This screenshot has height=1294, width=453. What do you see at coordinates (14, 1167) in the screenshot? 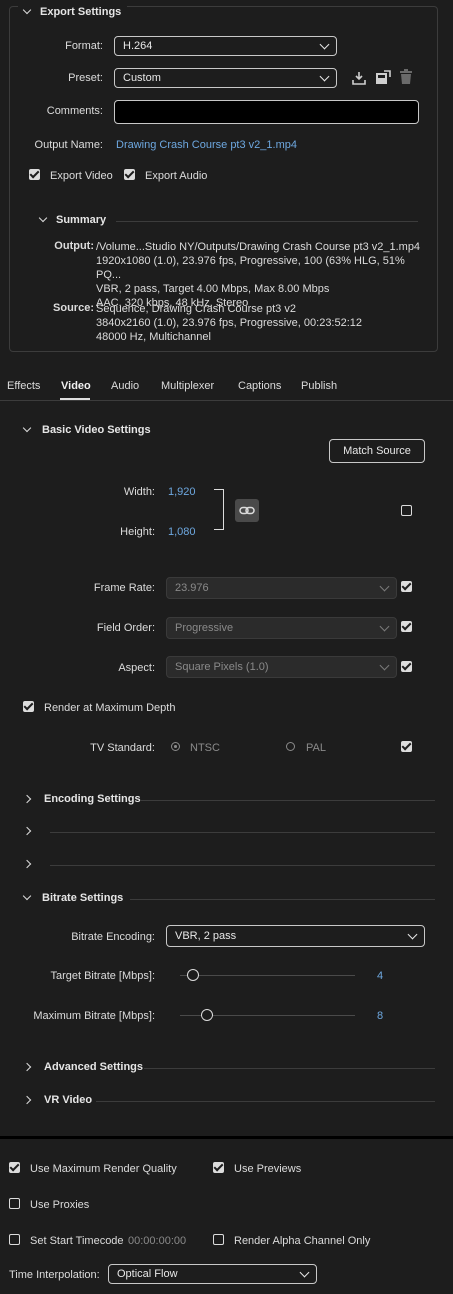
I see `max-render-quality-checkbox` at bounding box center [14, 1167].